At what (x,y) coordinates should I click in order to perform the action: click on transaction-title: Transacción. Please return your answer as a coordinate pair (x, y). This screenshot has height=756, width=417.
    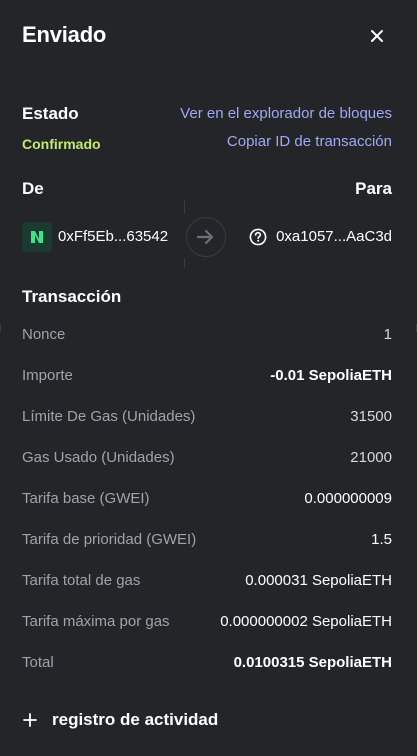
    Looking at the image, I should click on (72, 296).